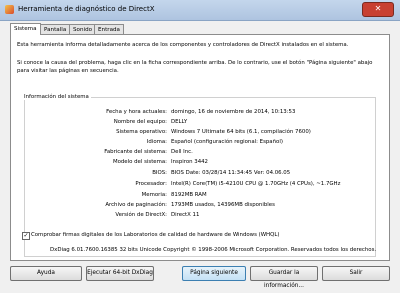  Describe the element at coordinates (179, 122) in the screenshot. I see `info-value: DELLY` at that location.